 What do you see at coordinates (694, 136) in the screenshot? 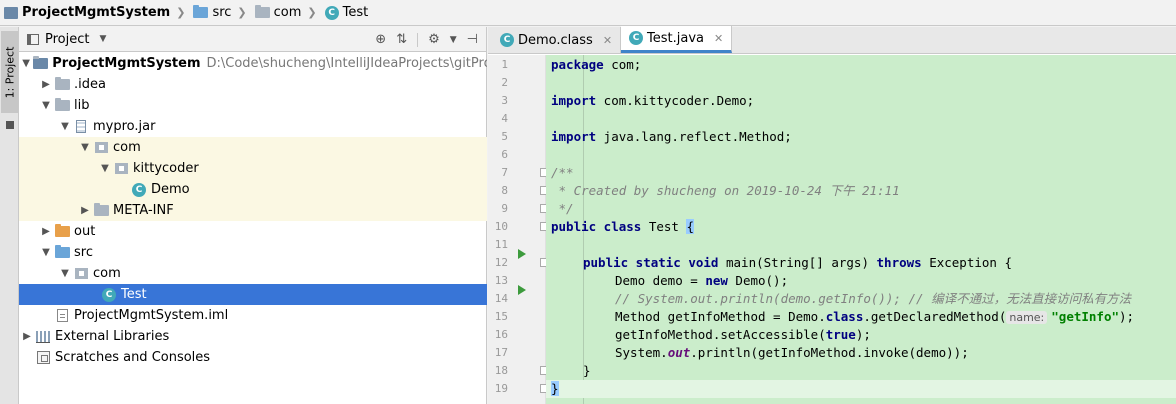
I see `code-token: java.lang.reflect.Method;` at bounding box center [694, 136].